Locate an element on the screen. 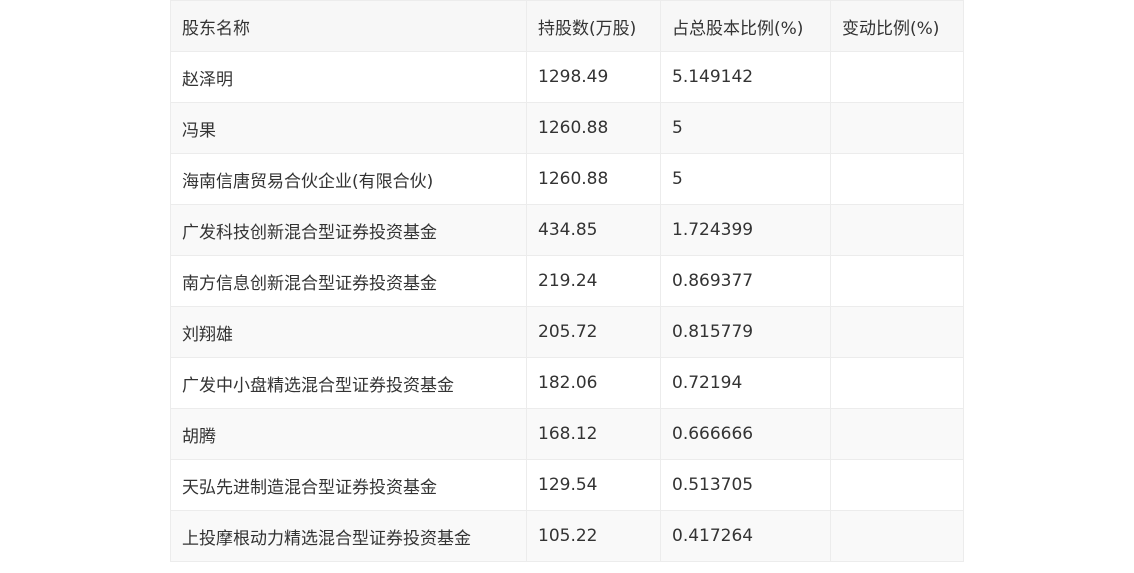  cell-shareholder-name: 刘翔雄 is located at coordinates (348, 332).